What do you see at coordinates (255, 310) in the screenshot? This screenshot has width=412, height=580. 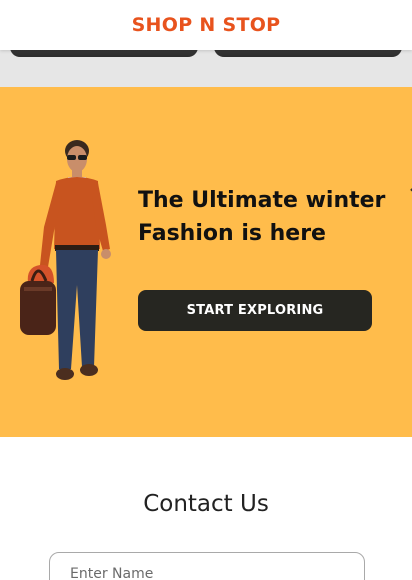 I see `start-exploring-button: START EXPLORING` at bounding box center [255, 310].